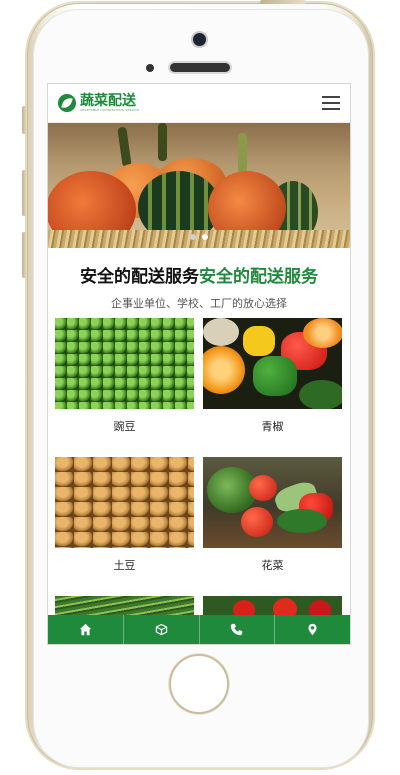  Describe the element at coordinates (205, 237) in the screenshot. I see `carousel-dot-active` at that location.